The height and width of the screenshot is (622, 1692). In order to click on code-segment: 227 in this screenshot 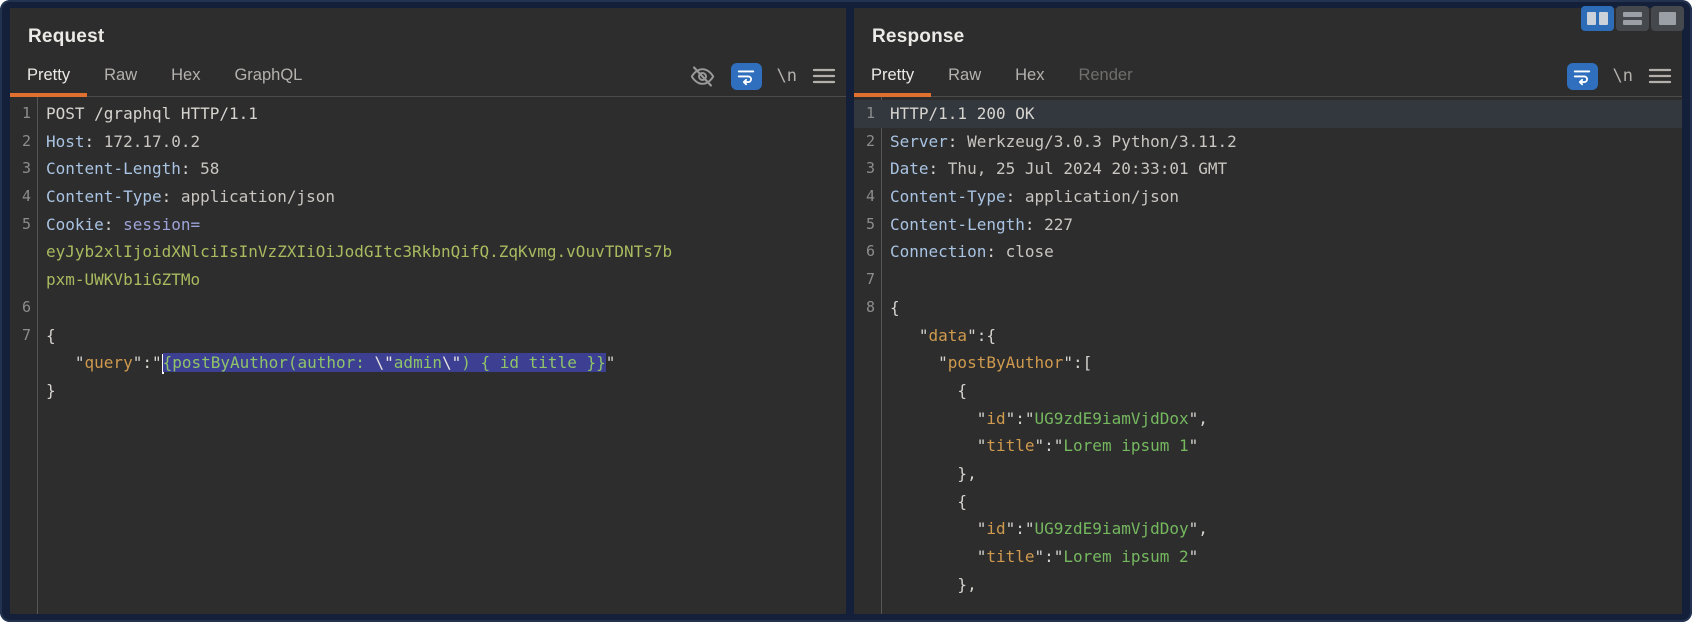, I will do `click(1059, 224)`.